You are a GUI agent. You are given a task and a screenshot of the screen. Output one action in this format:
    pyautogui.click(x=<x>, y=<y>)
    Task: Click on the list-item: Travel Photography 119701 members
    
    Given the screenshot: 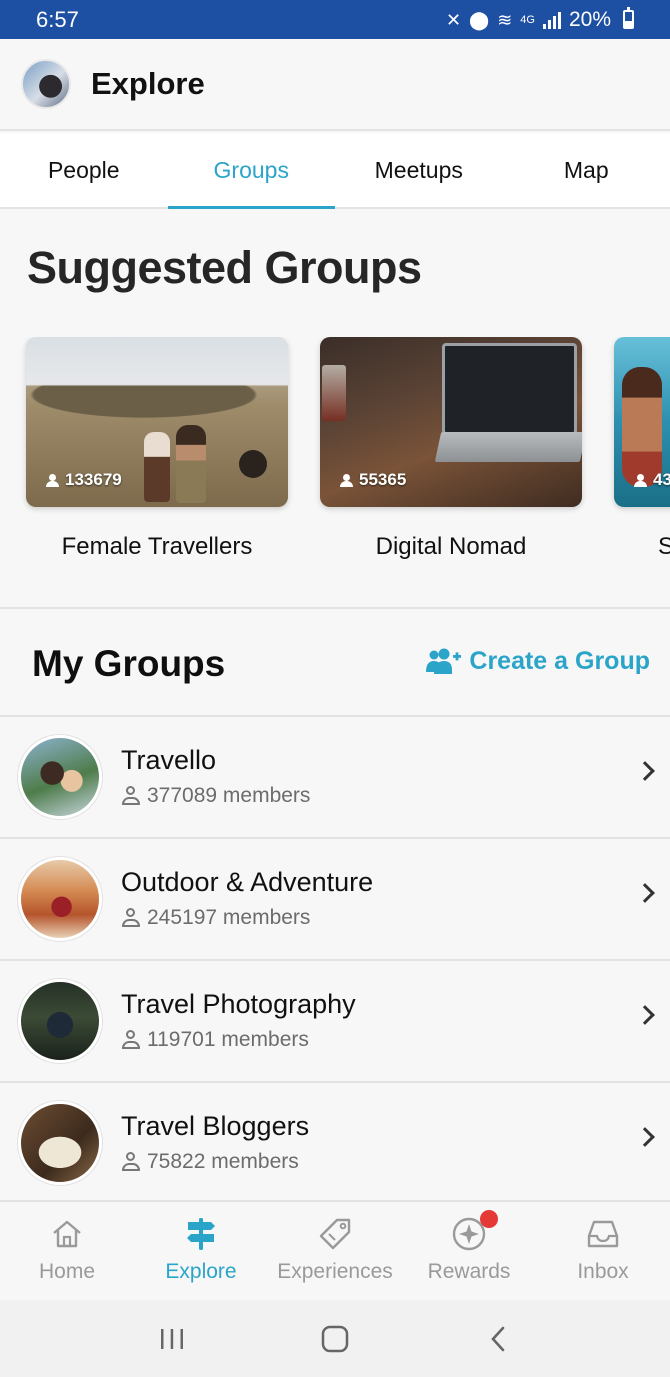 What is the action you would take?
    pyautogui.click(x=335, y=1022)
    